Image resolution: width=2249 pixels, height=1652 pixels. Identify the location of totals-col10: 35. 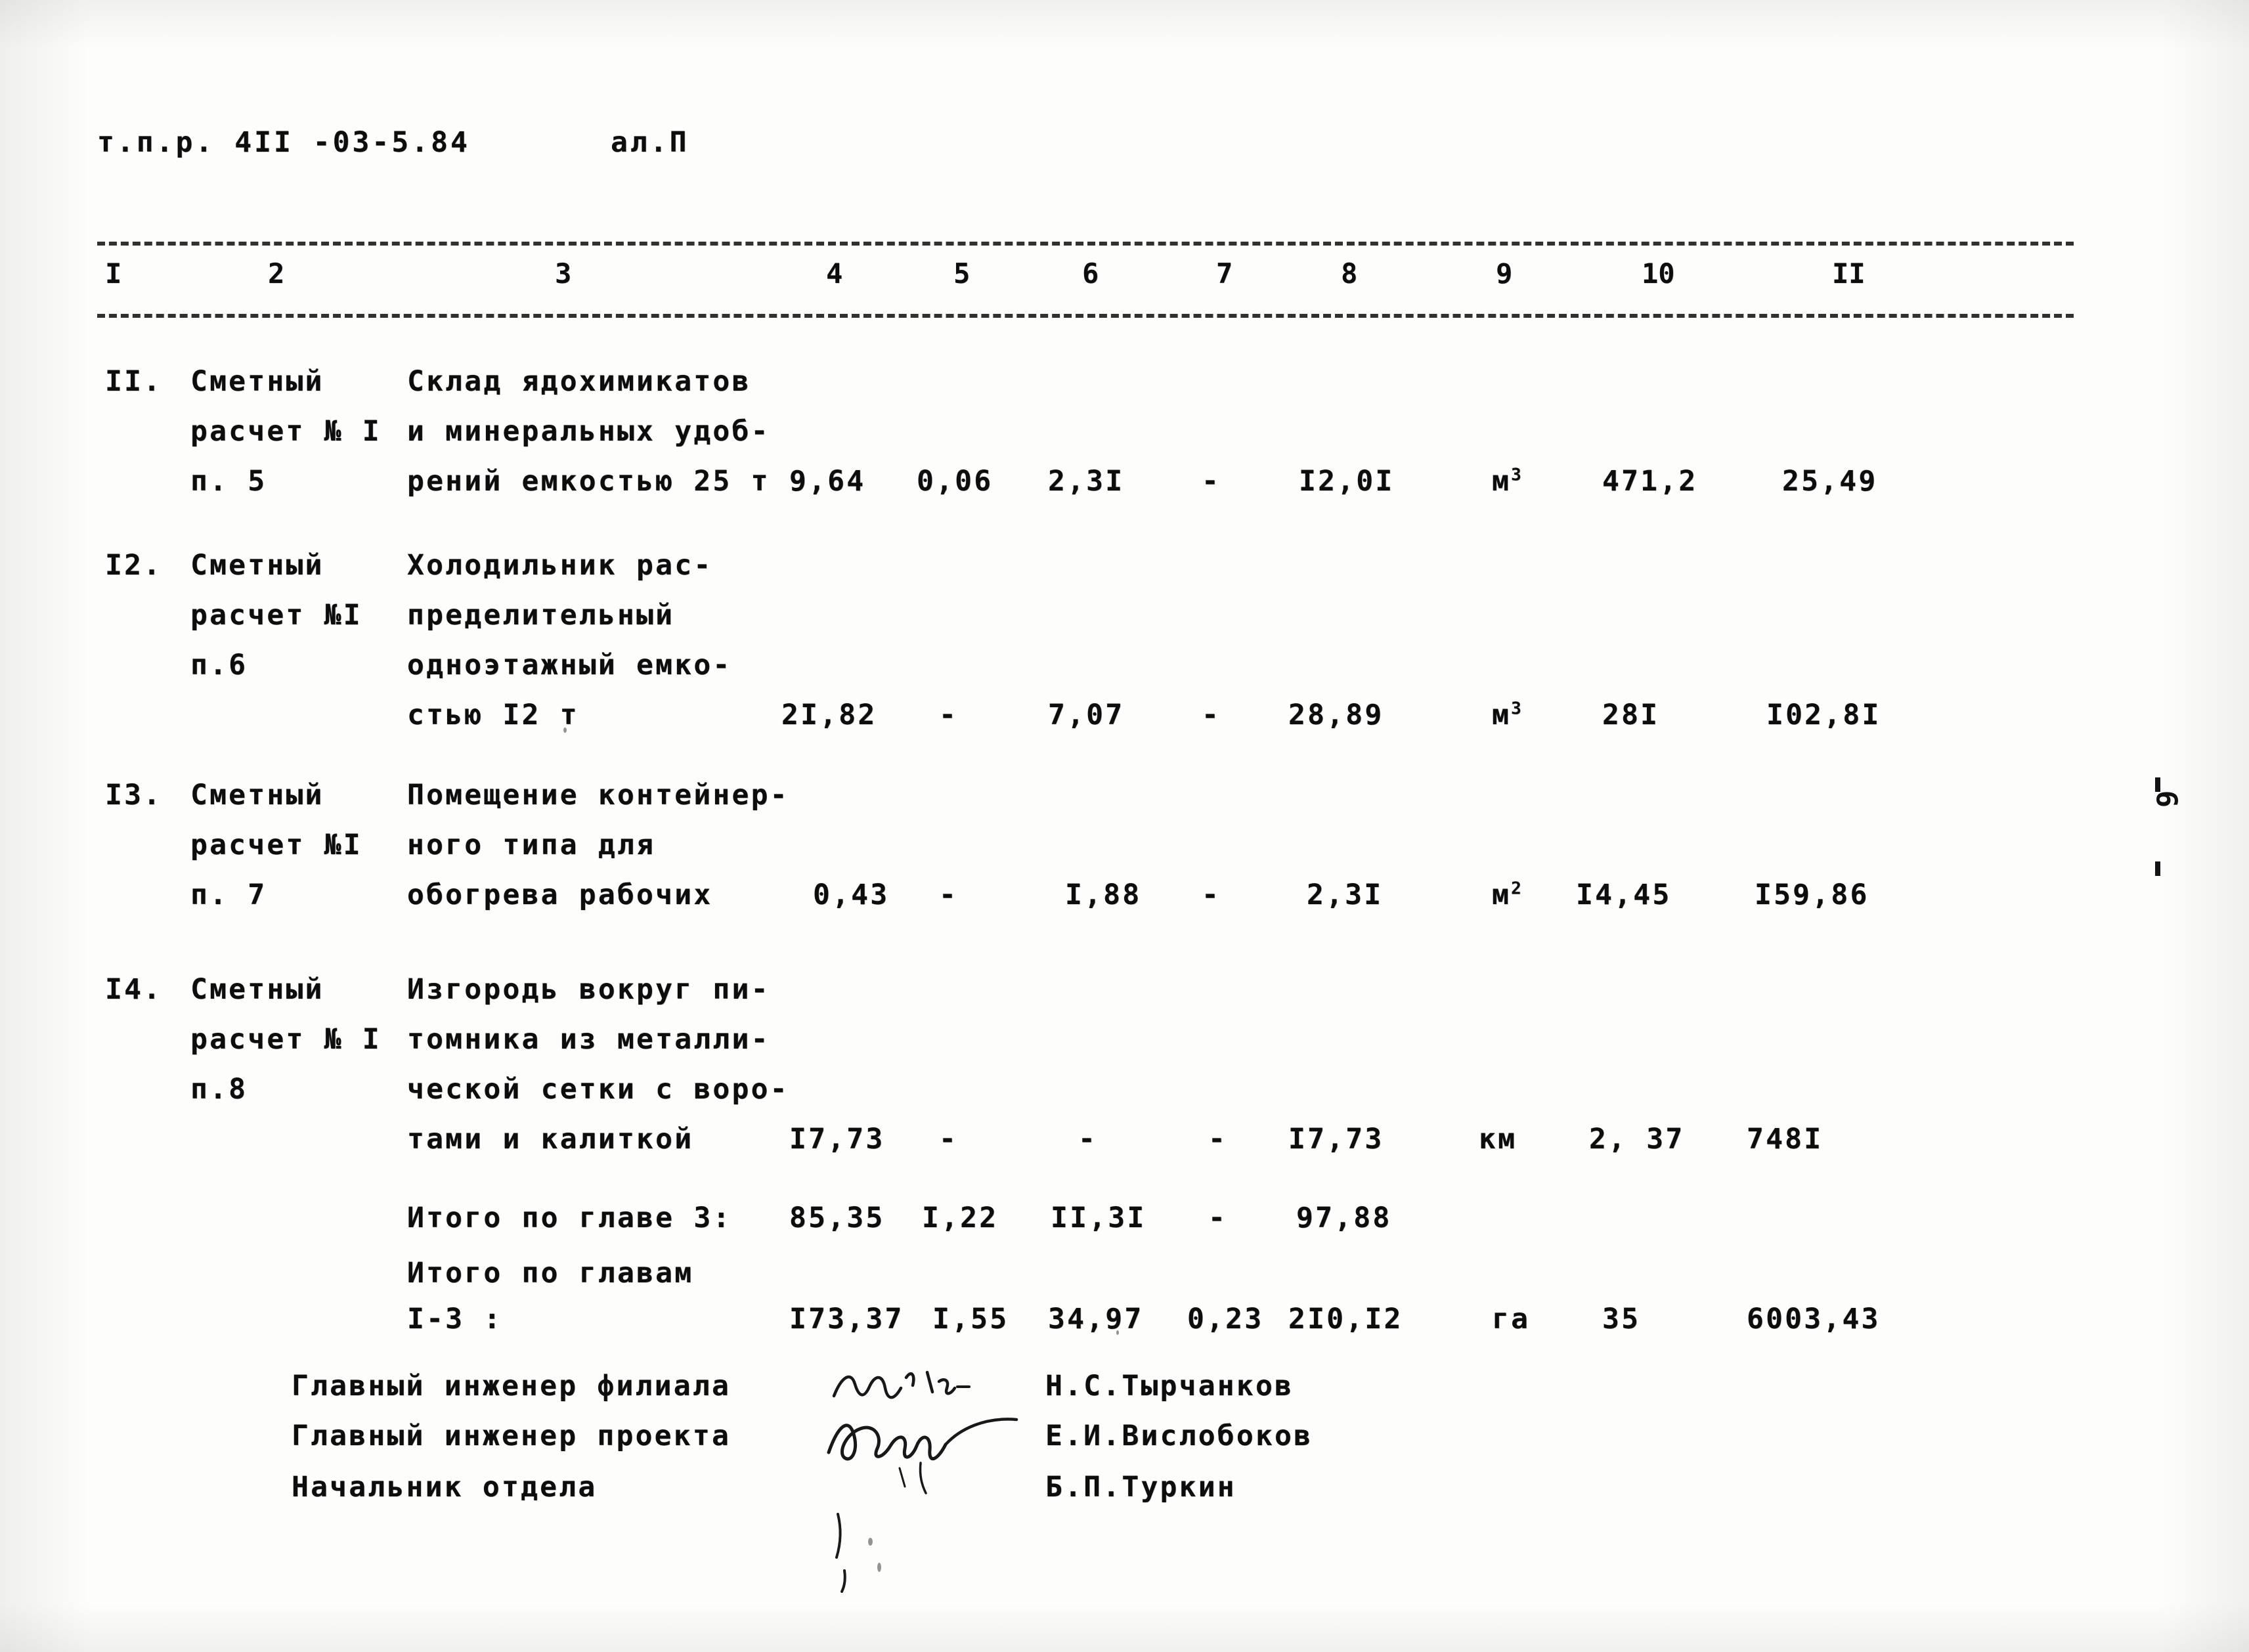
(1622, 1319).